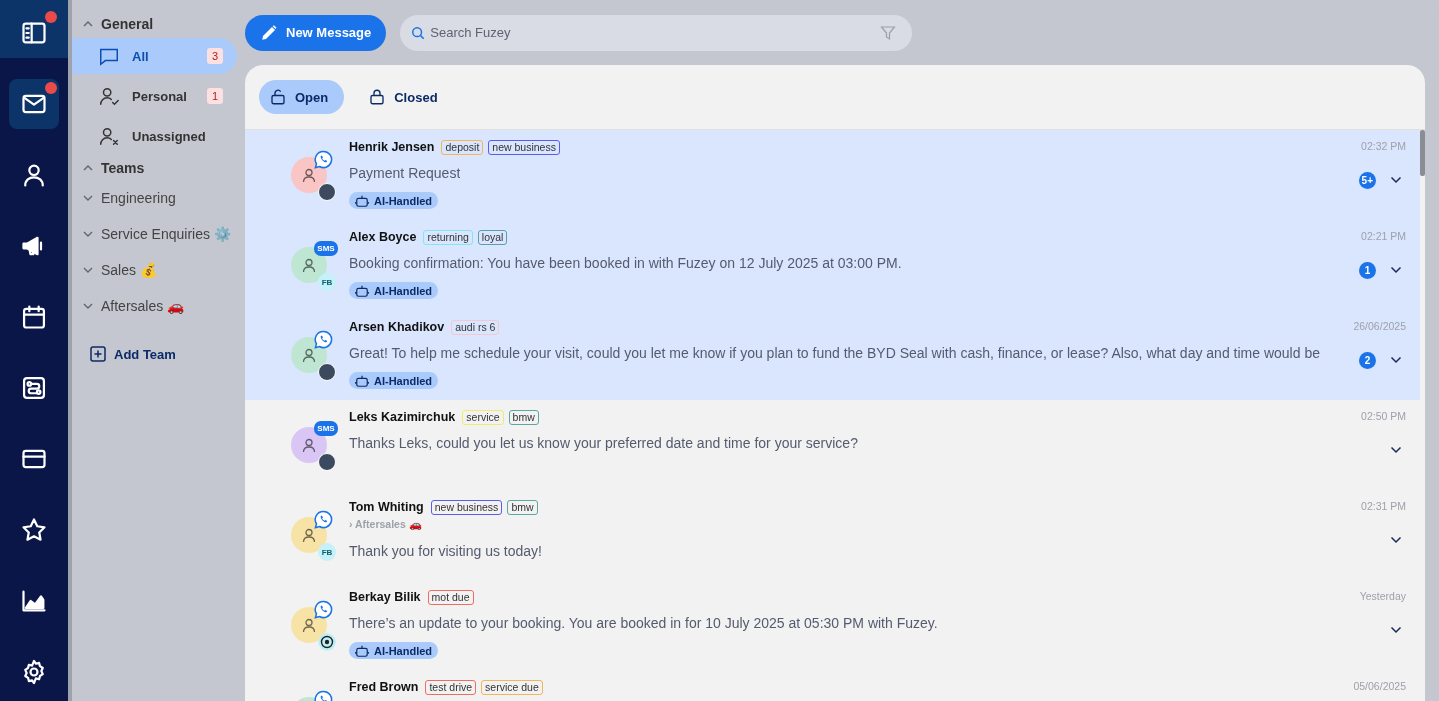  Describe the element at coordinates (397, 327) in the screenshot. I see `contact-name: Arsen Khadikov` at that location.